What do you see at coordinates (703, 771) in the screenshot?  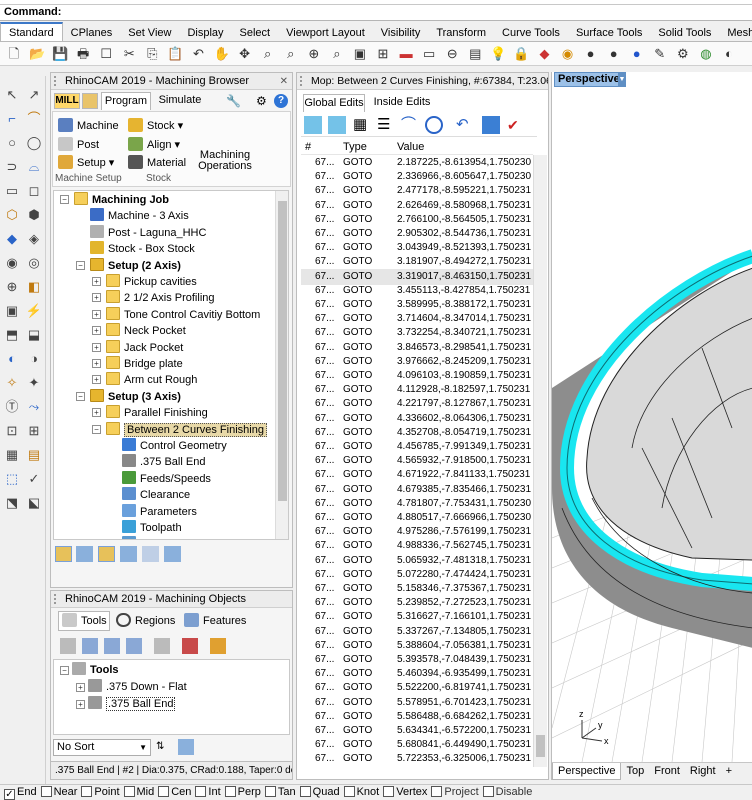 I see `viewport-tab-right: Right` at bounding box center [703, 771].